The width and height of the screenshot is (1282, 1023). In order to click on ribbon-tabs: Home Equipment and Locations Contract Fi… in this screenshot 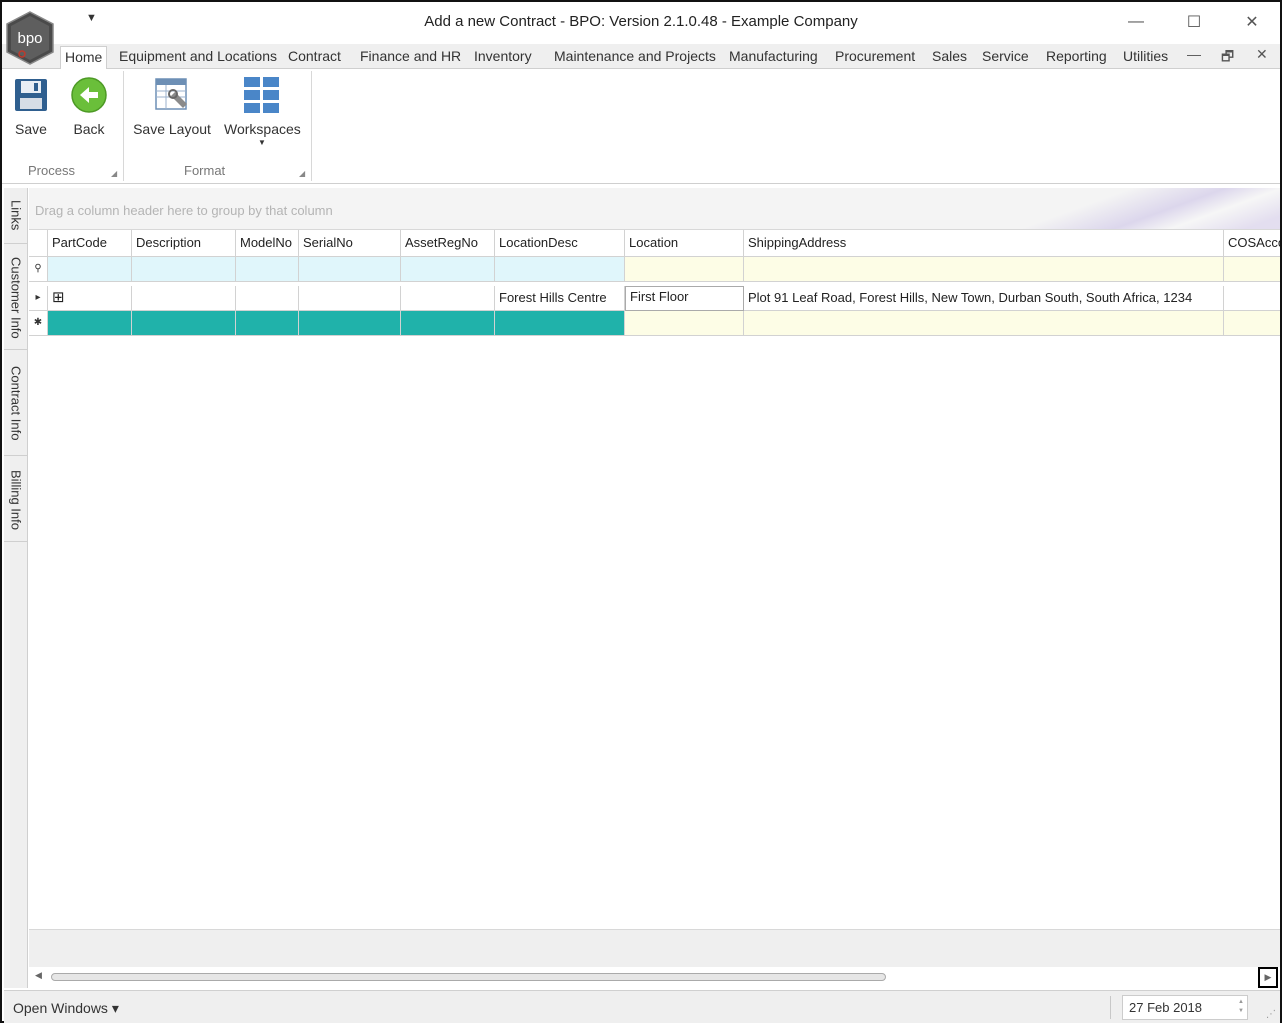, I will do `click(641, 57)`.